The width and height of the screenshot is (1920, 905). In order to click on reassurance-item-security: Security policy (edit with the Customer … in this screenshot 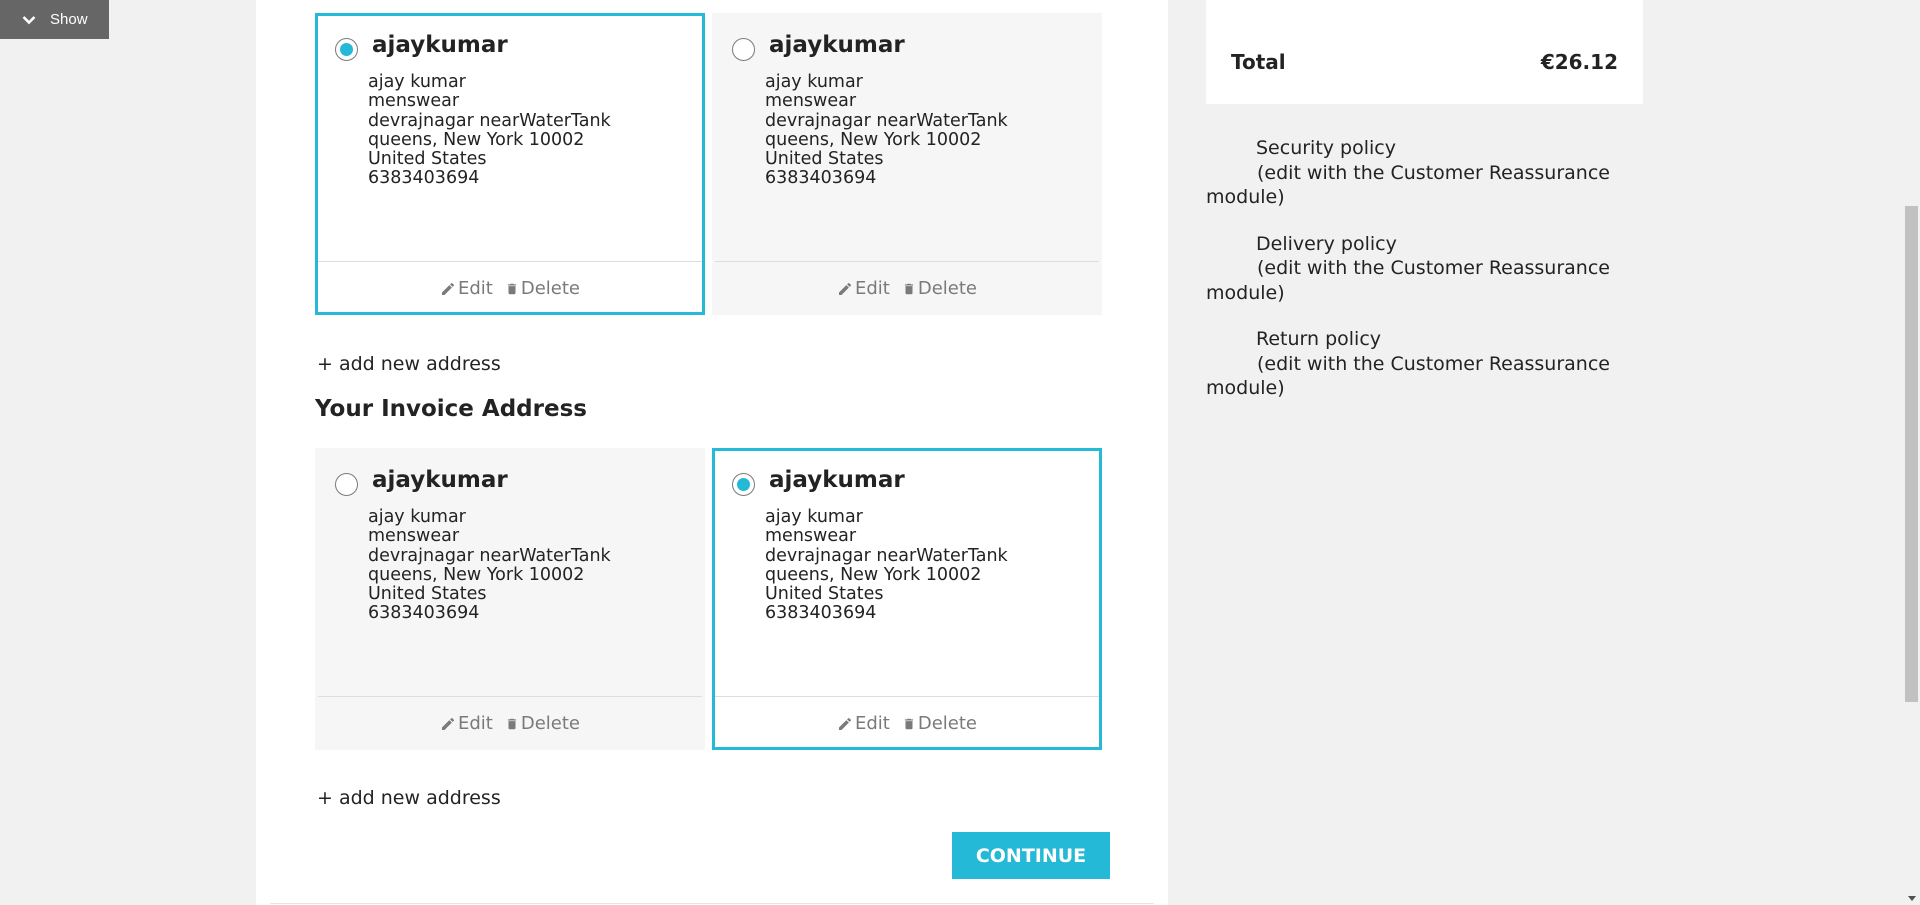, I will do `click(1416, 173)`.